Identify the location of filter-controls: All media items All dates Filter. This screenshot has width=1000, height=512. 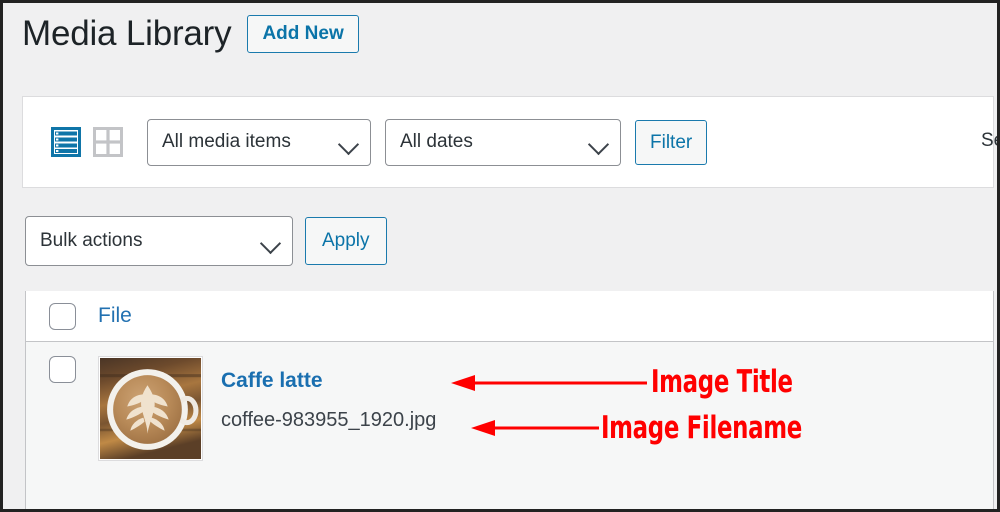
(379, 142).